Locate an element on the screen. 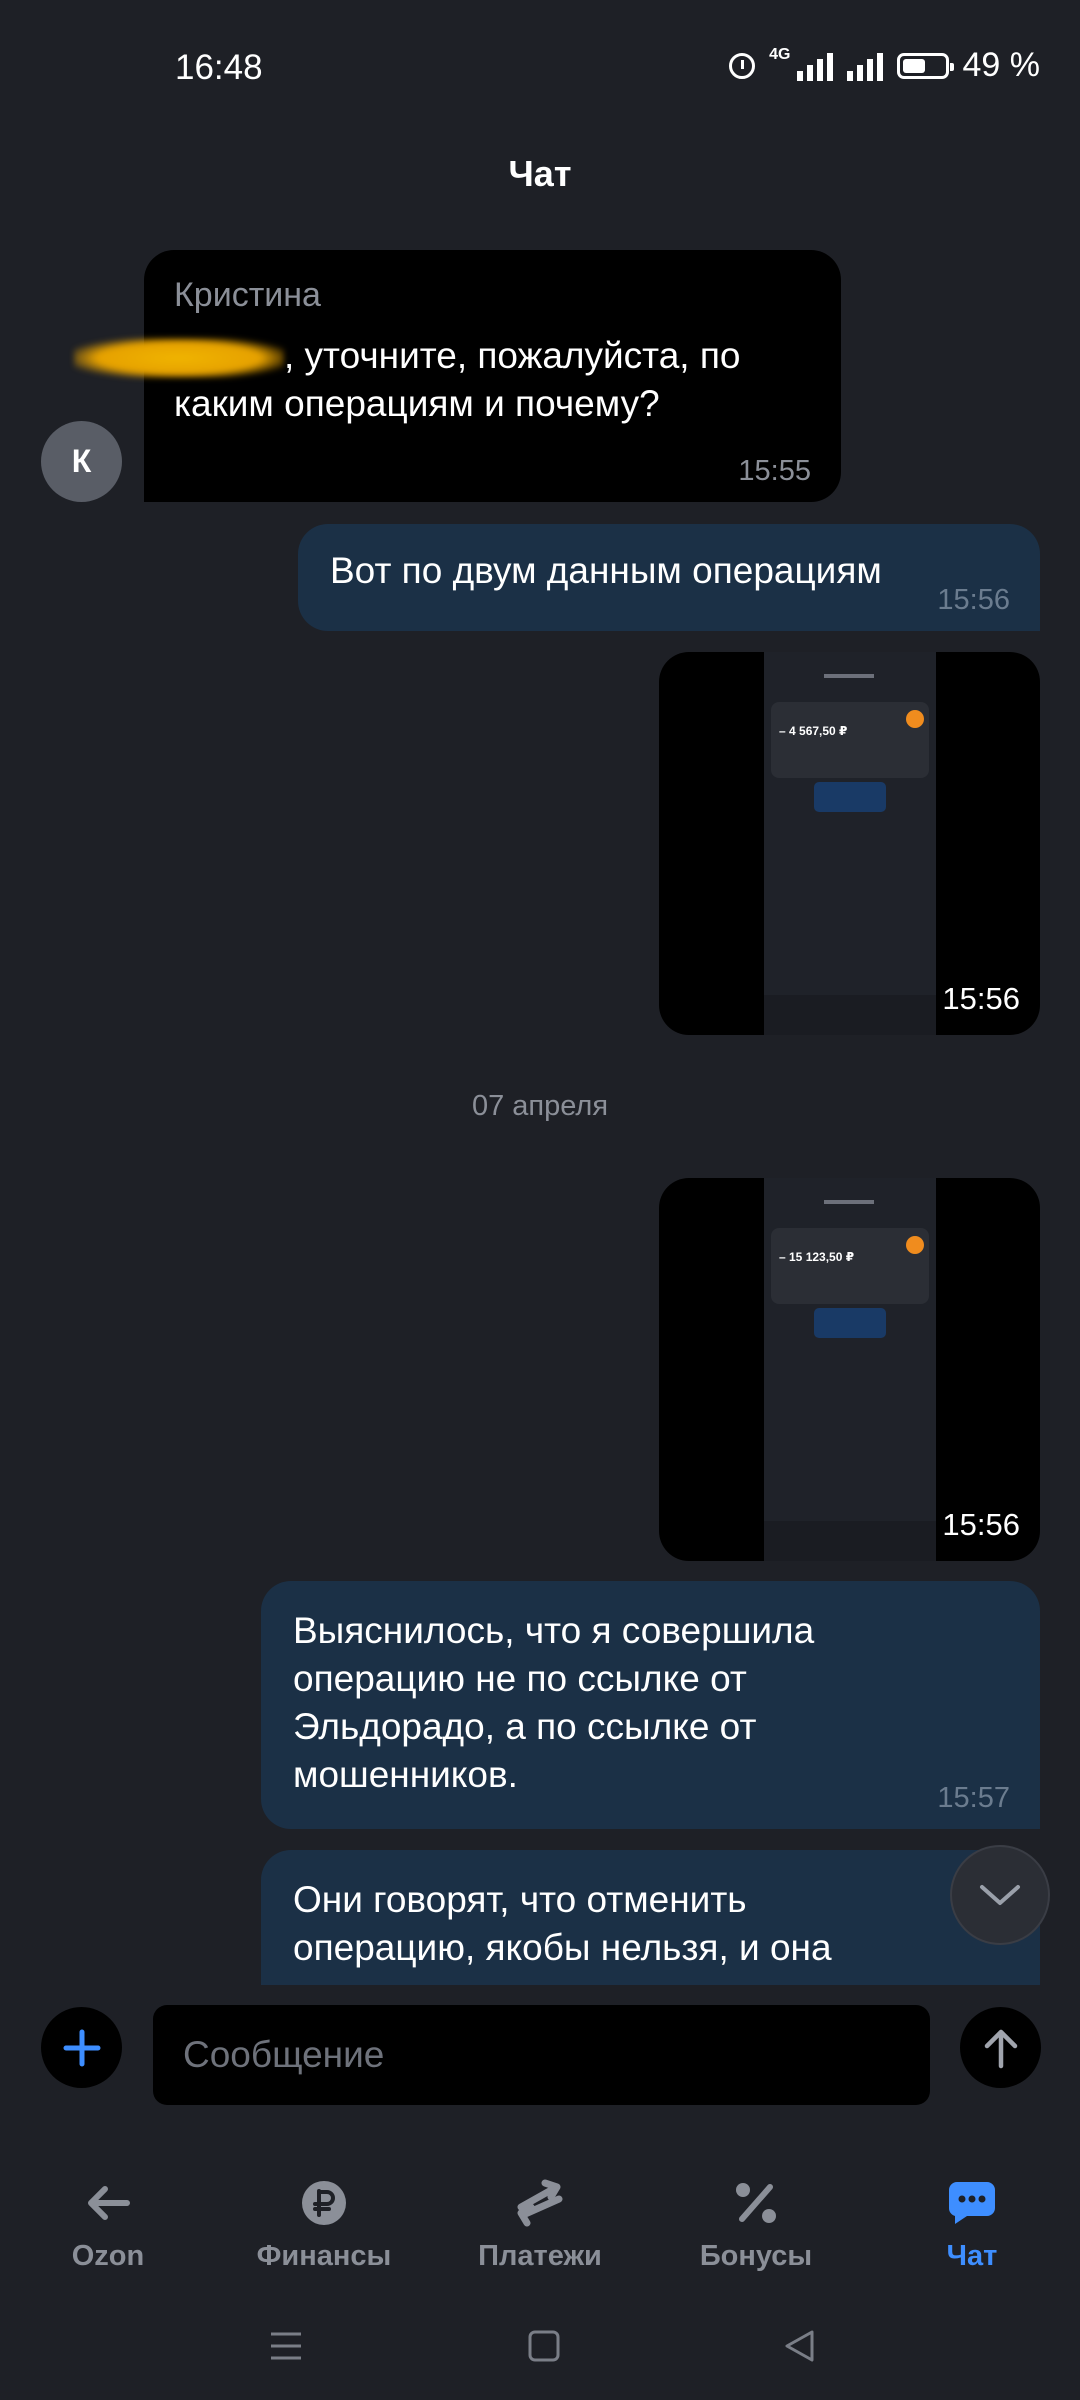  screenshot-thumbnail: – 15 123,50 ₽ is located at coordinates (850, 1369).